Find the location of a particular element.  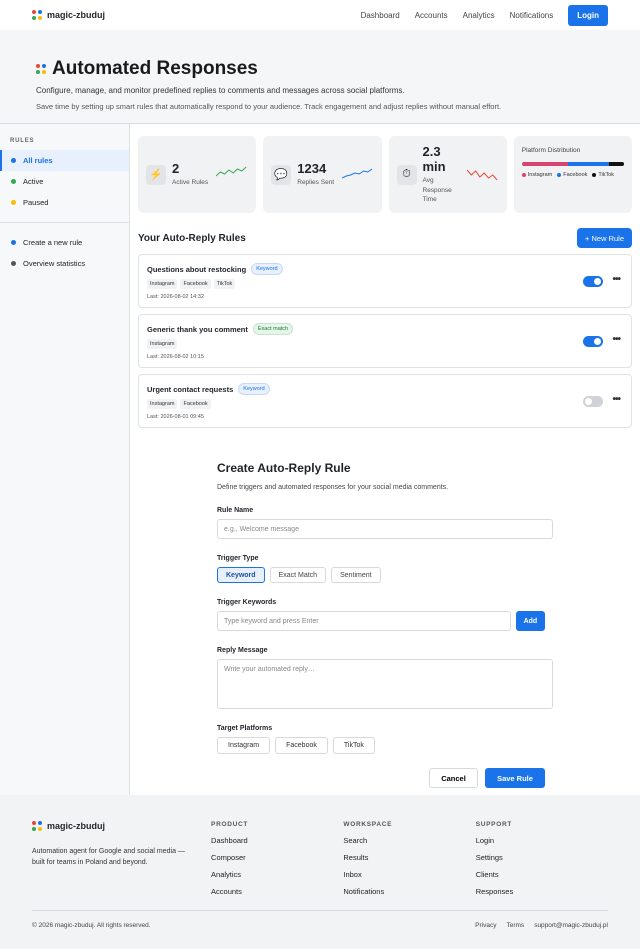

footer-logo: magic-zbuduj is located at coordinates (121, 826).